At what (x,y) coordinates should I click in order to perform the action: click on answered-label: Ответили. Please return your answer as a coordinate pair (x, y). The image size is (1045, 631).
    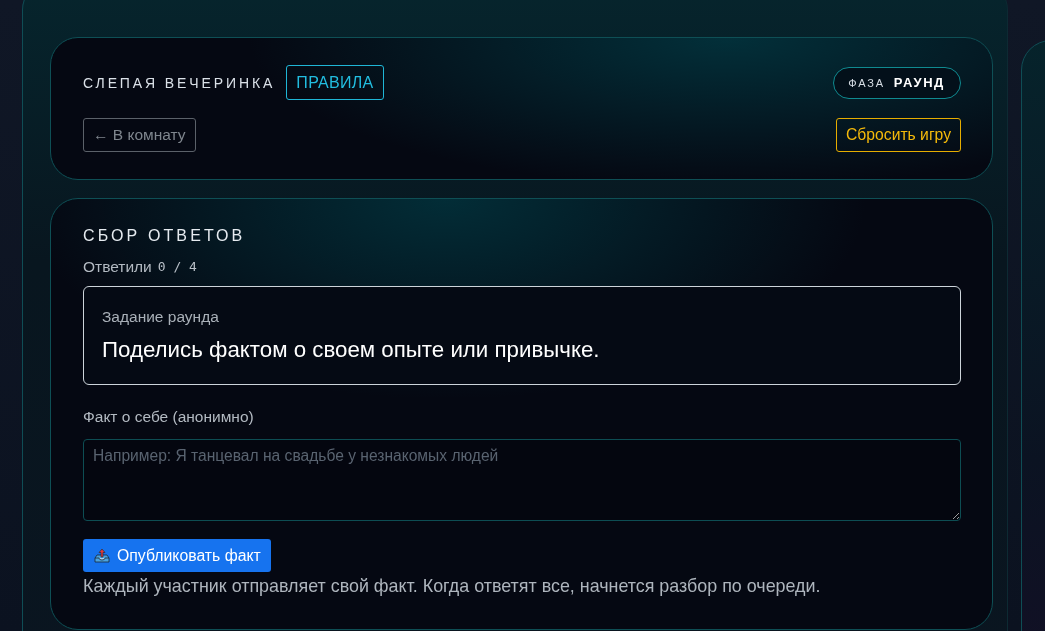
    Looking at the image, I should click on (117, 266).